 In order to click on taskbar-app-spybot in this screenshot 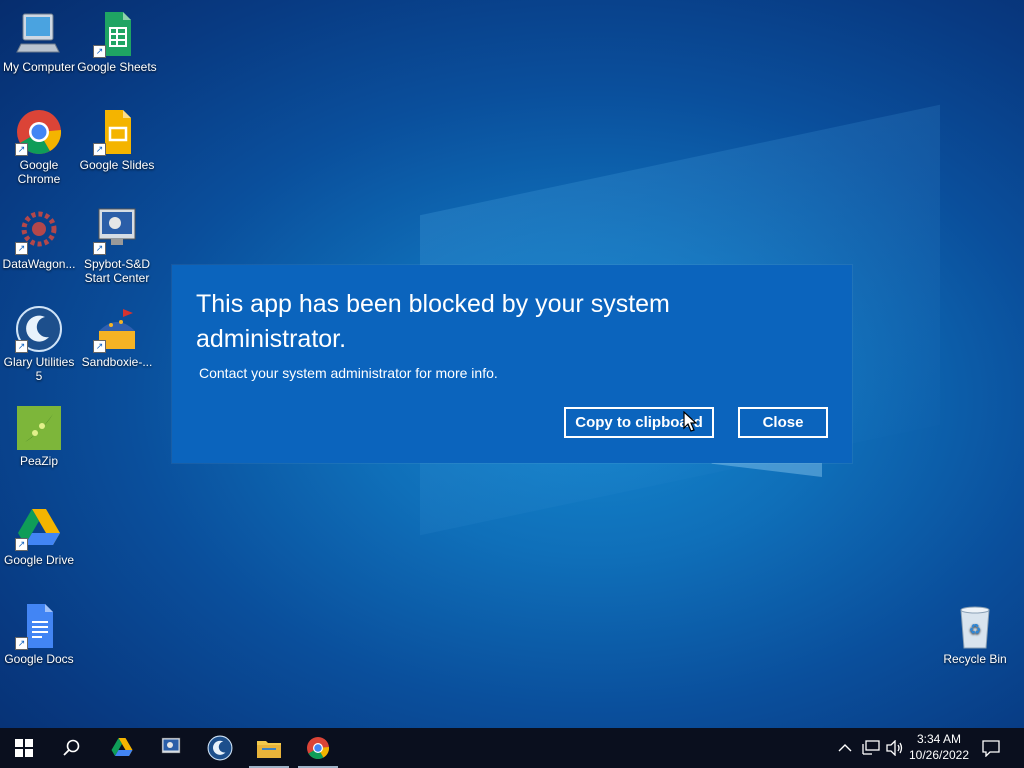, I will do `click(171, 748)`.